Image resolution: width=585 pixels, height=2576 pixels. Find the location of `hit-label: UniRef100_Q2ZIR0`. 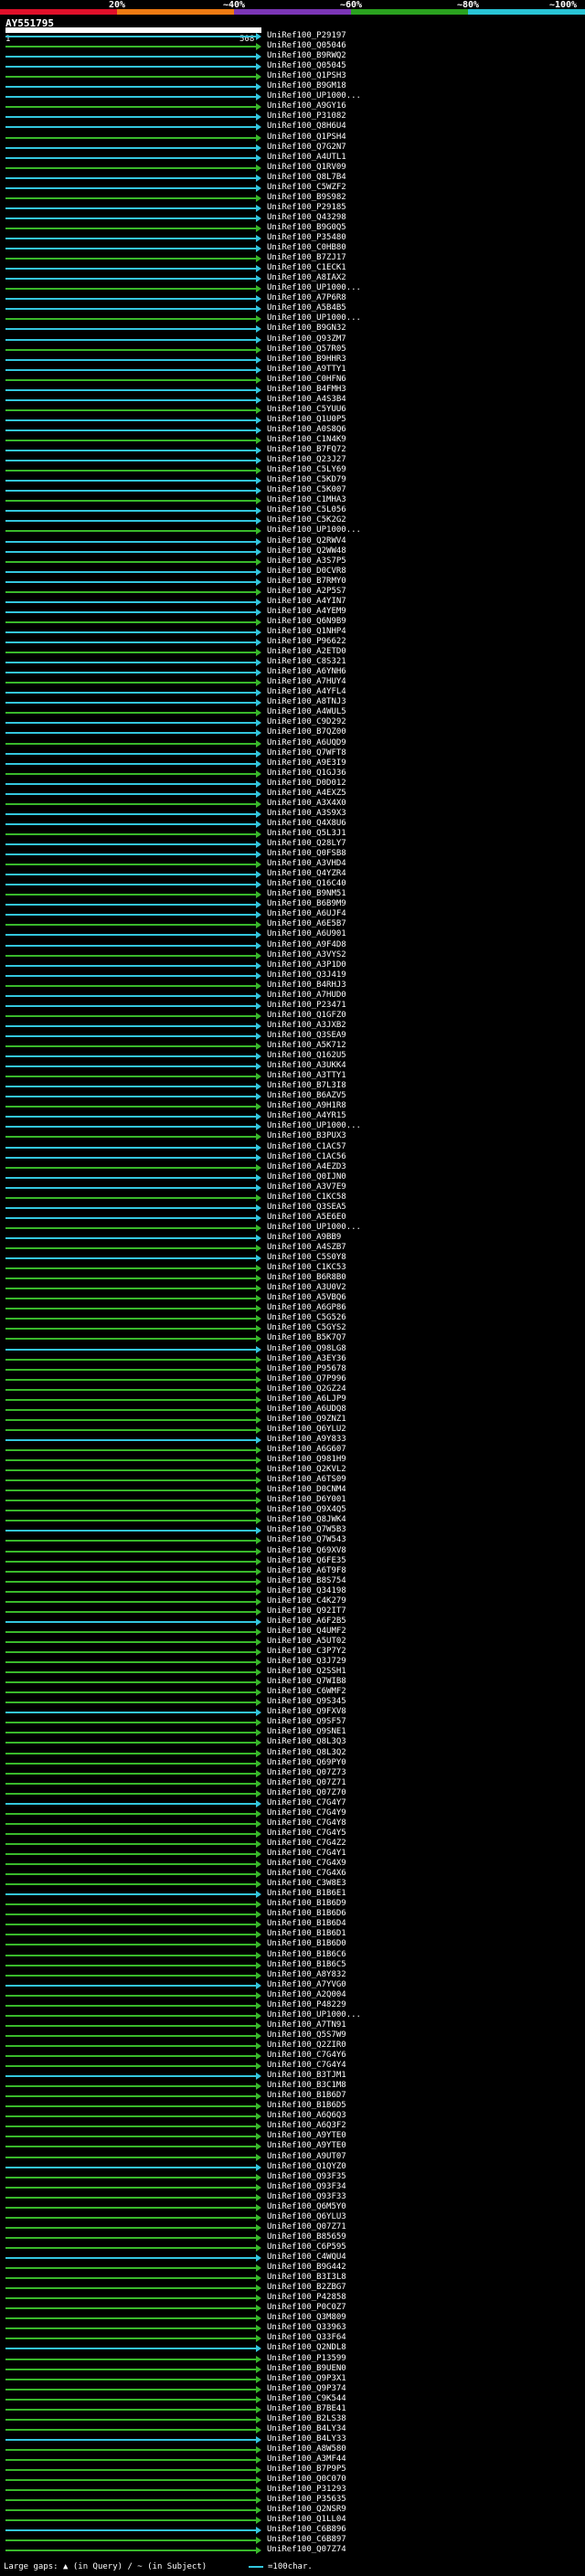

hit-label: UniRef100_Q2ZIR0 is located at coordinates (307, 2046).